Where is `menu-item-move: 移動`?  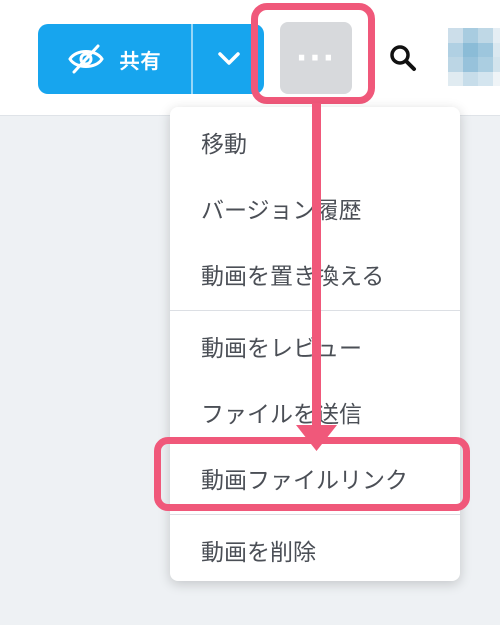
menu-item-move: 移動 is located at coordinates (315, 142).